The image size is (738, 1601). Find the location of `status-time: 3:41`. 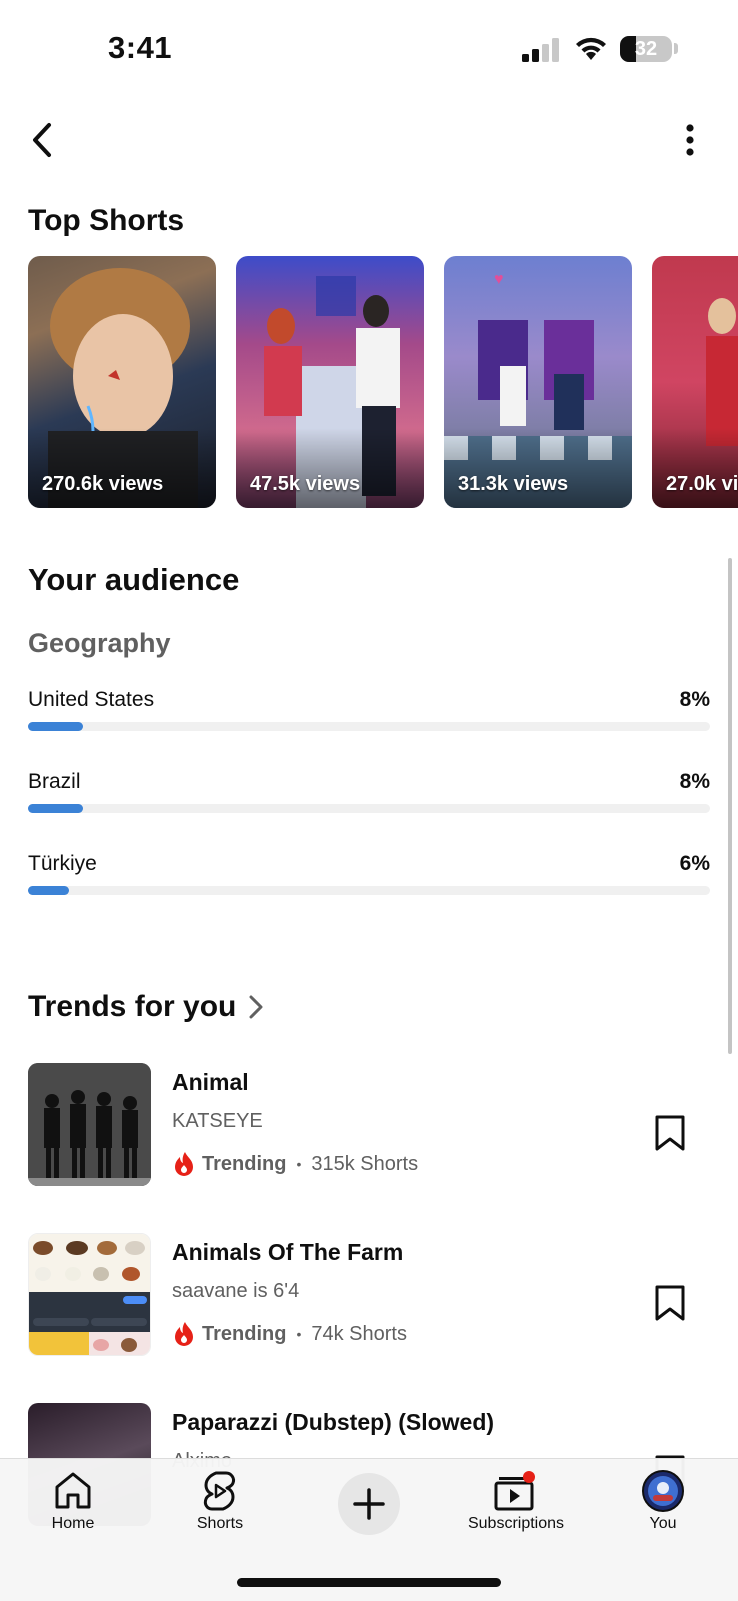

status-time: 3:41 is located at coordinates (140, 47).